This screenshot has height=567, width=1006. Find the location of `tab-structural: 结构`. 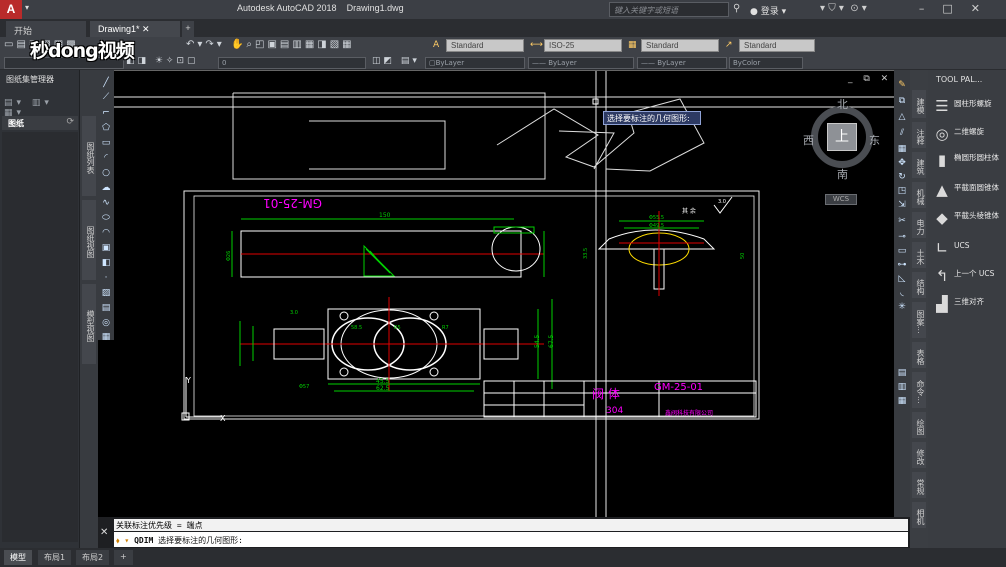

tab-structural: 结构 is located at coordinates (919, 285).